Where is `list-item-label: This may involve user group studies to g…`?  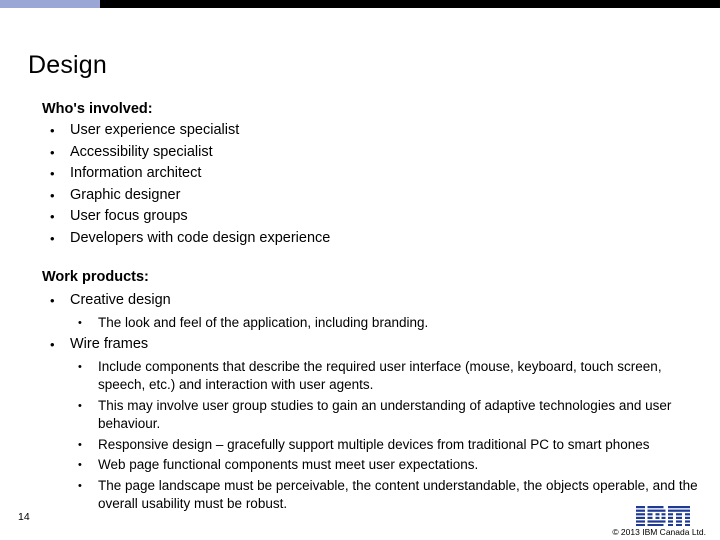
list-item-label: This may involve user group studies to g… is located at coordinates (385, 414).